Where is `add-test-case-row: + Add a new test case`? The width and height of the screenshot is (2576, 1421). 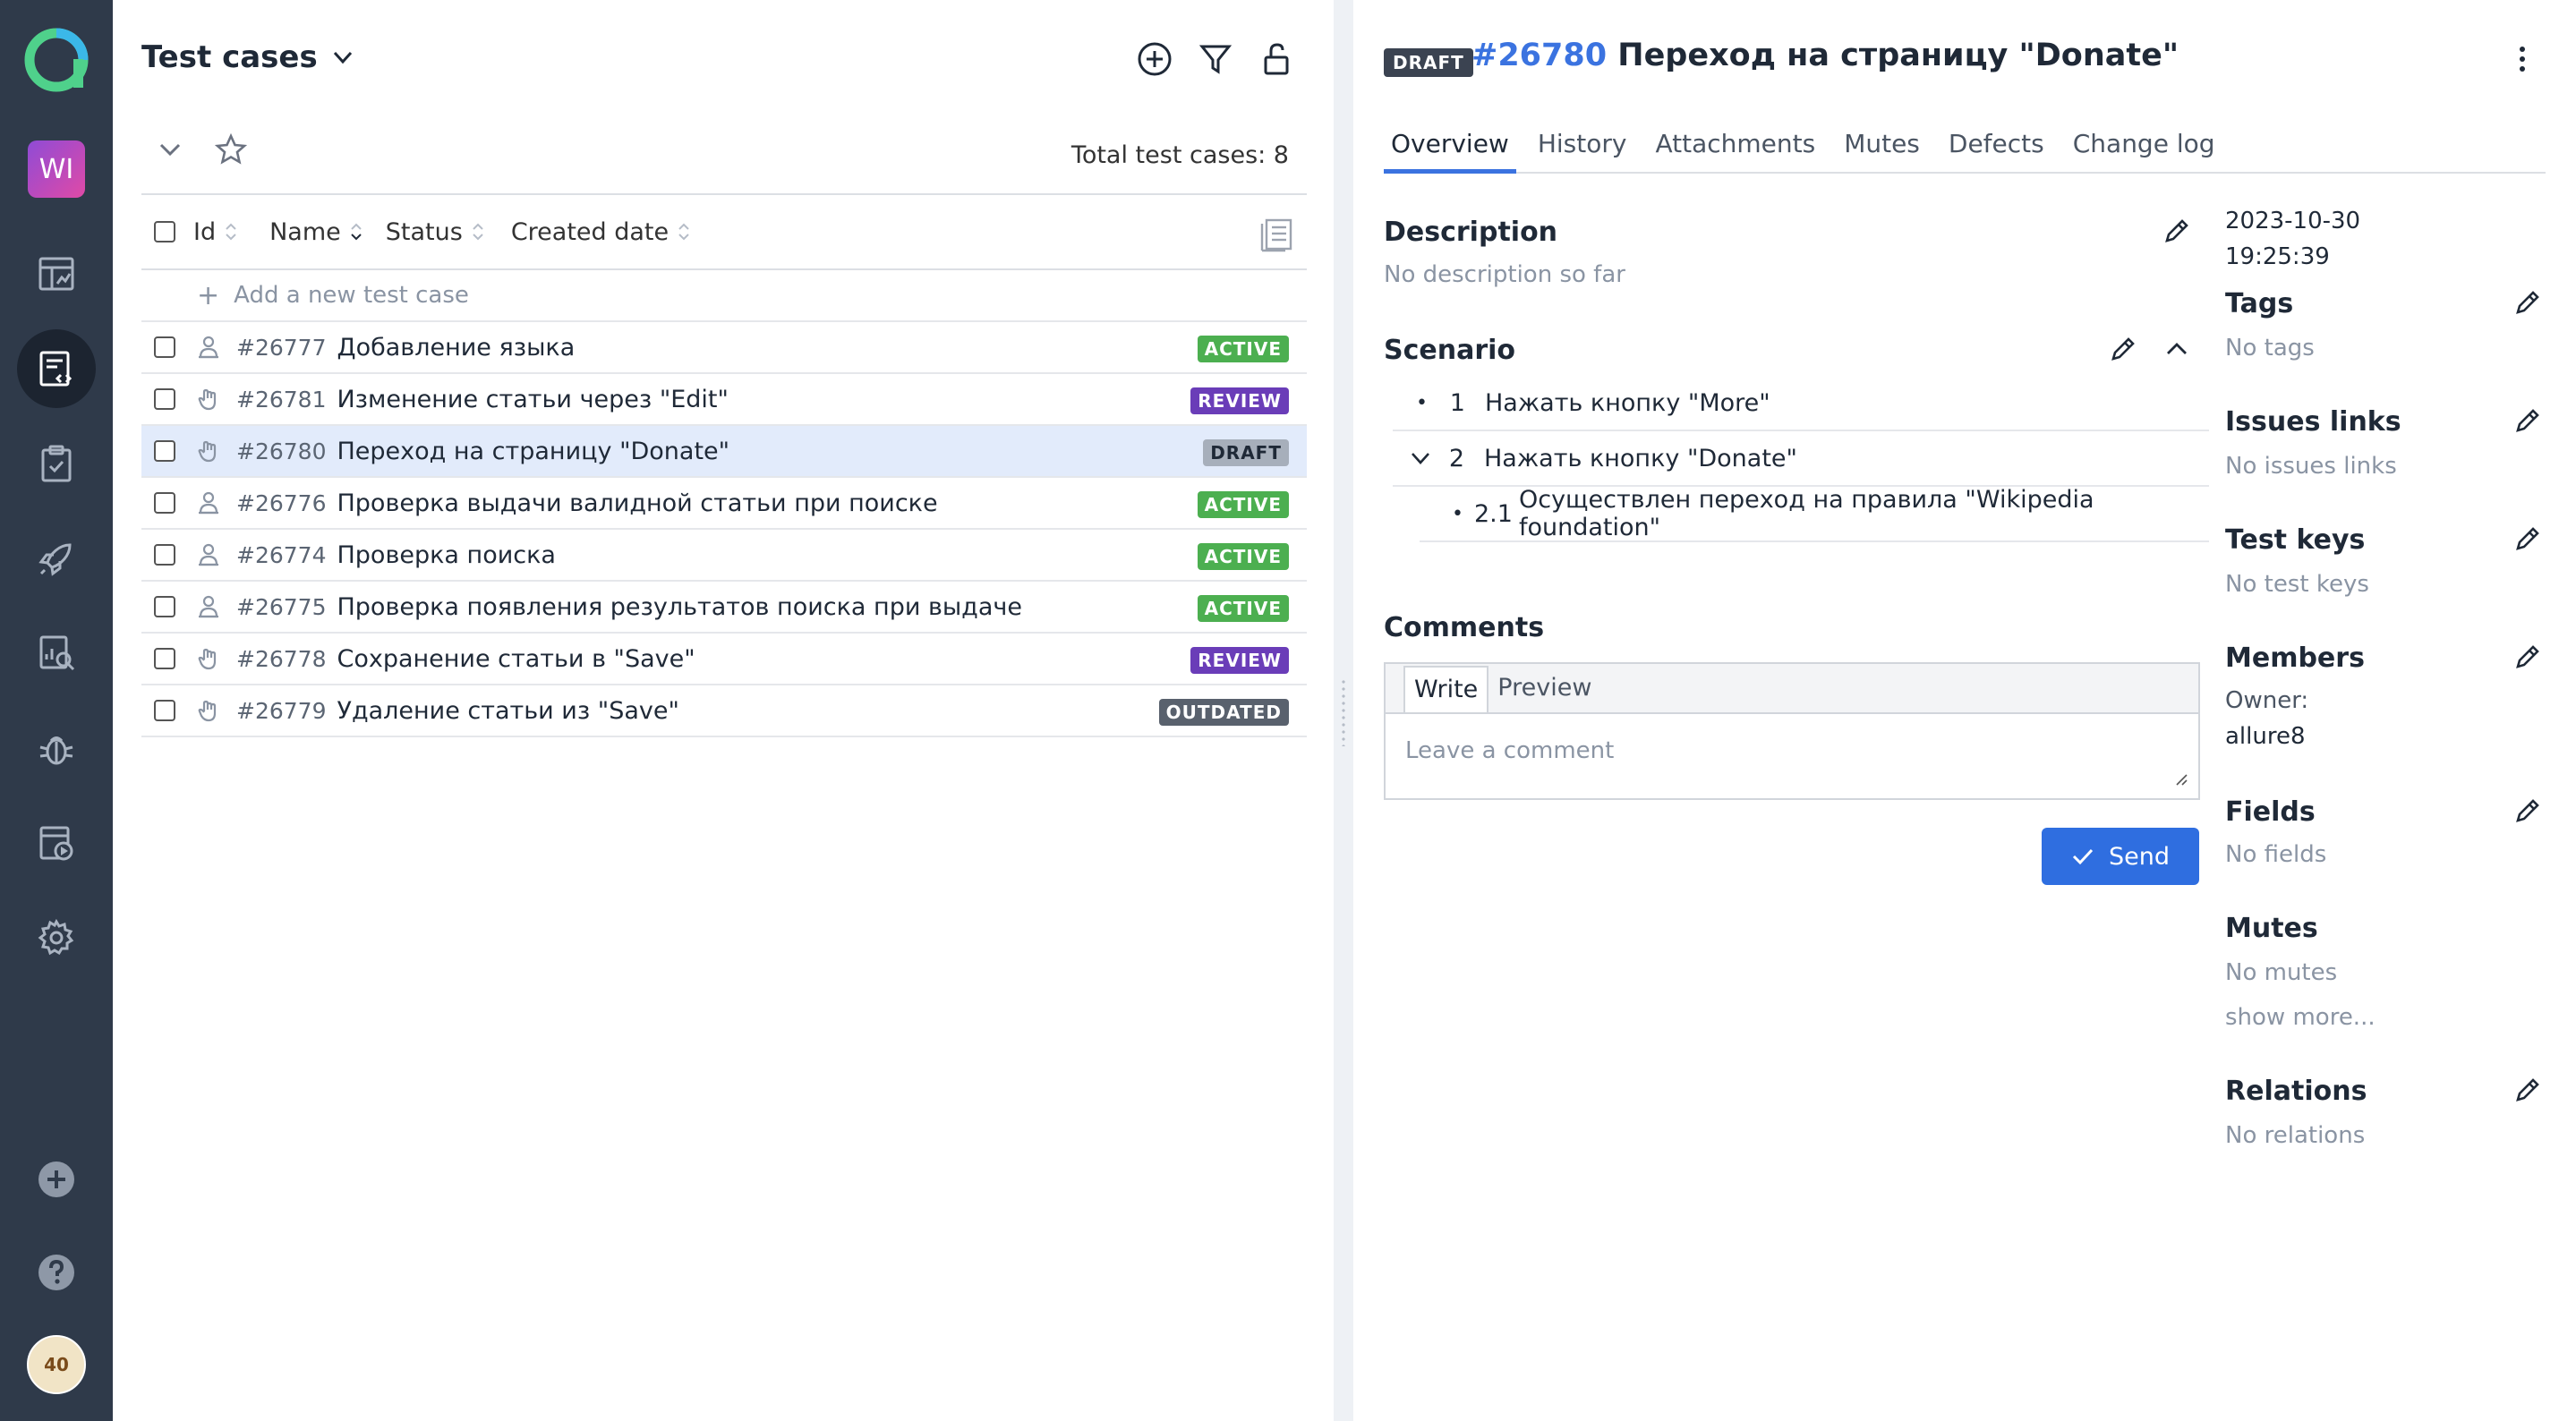 add-test-case-row: + Add a new test case is located at coordinates (724, 296).